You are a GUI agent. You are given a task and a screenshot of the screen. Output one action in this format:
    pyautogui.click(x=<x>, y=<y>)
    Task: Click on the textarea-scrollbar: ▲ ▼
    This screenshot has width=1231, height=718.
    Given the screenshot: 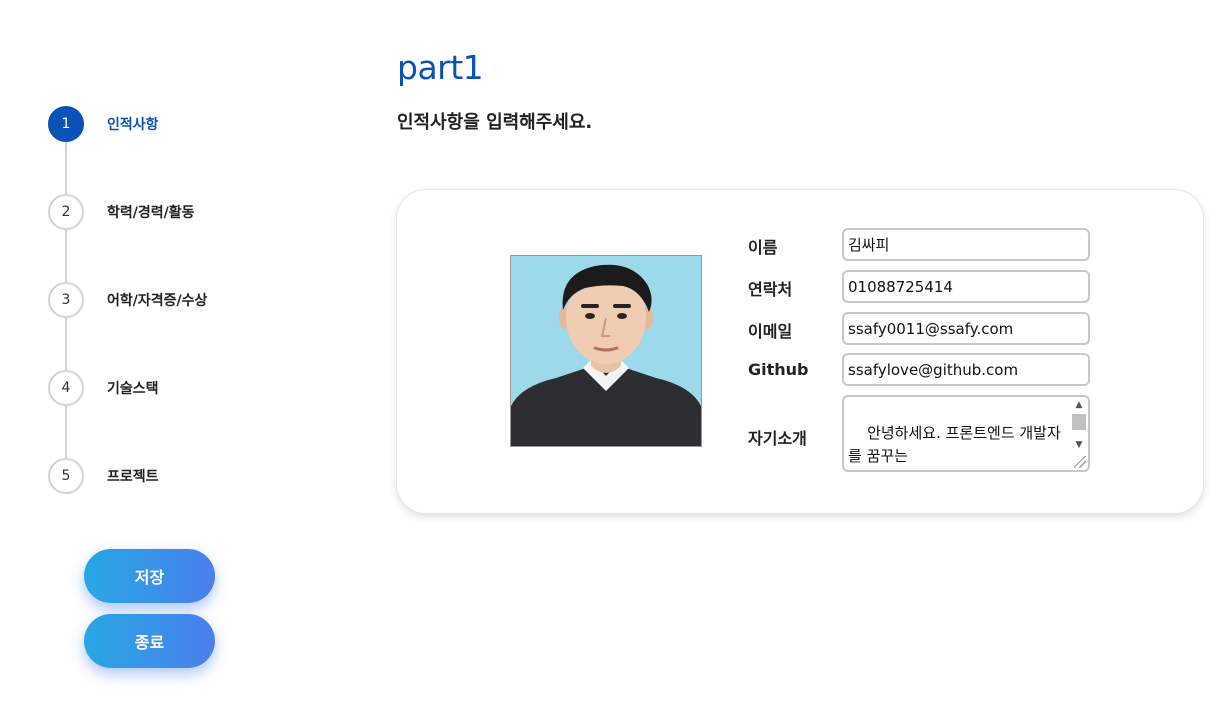 What is the action you would take?
    pyautogui.click(x=1079, y=425)
    